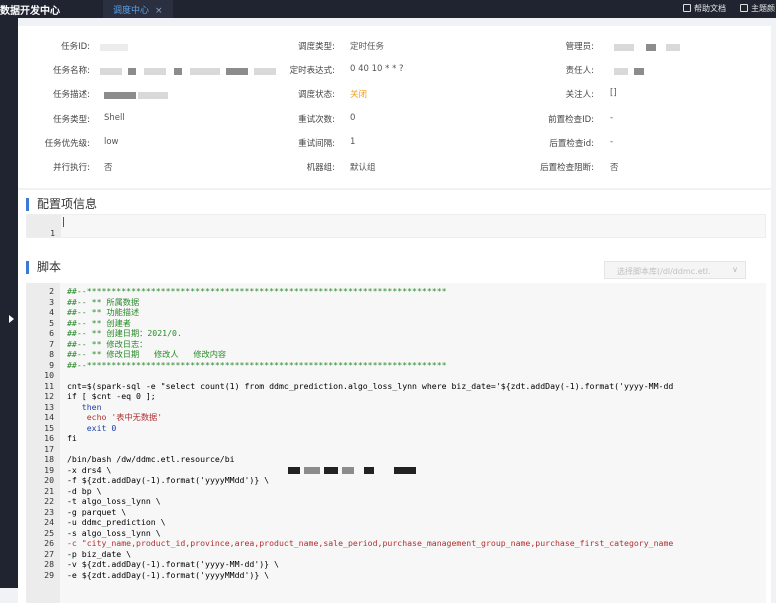 The image size is (776, 603). Describe the element at coordinates (396, 323) in the screenshot. I see `code-line: 5 ##-- ** 创建者` at that location.